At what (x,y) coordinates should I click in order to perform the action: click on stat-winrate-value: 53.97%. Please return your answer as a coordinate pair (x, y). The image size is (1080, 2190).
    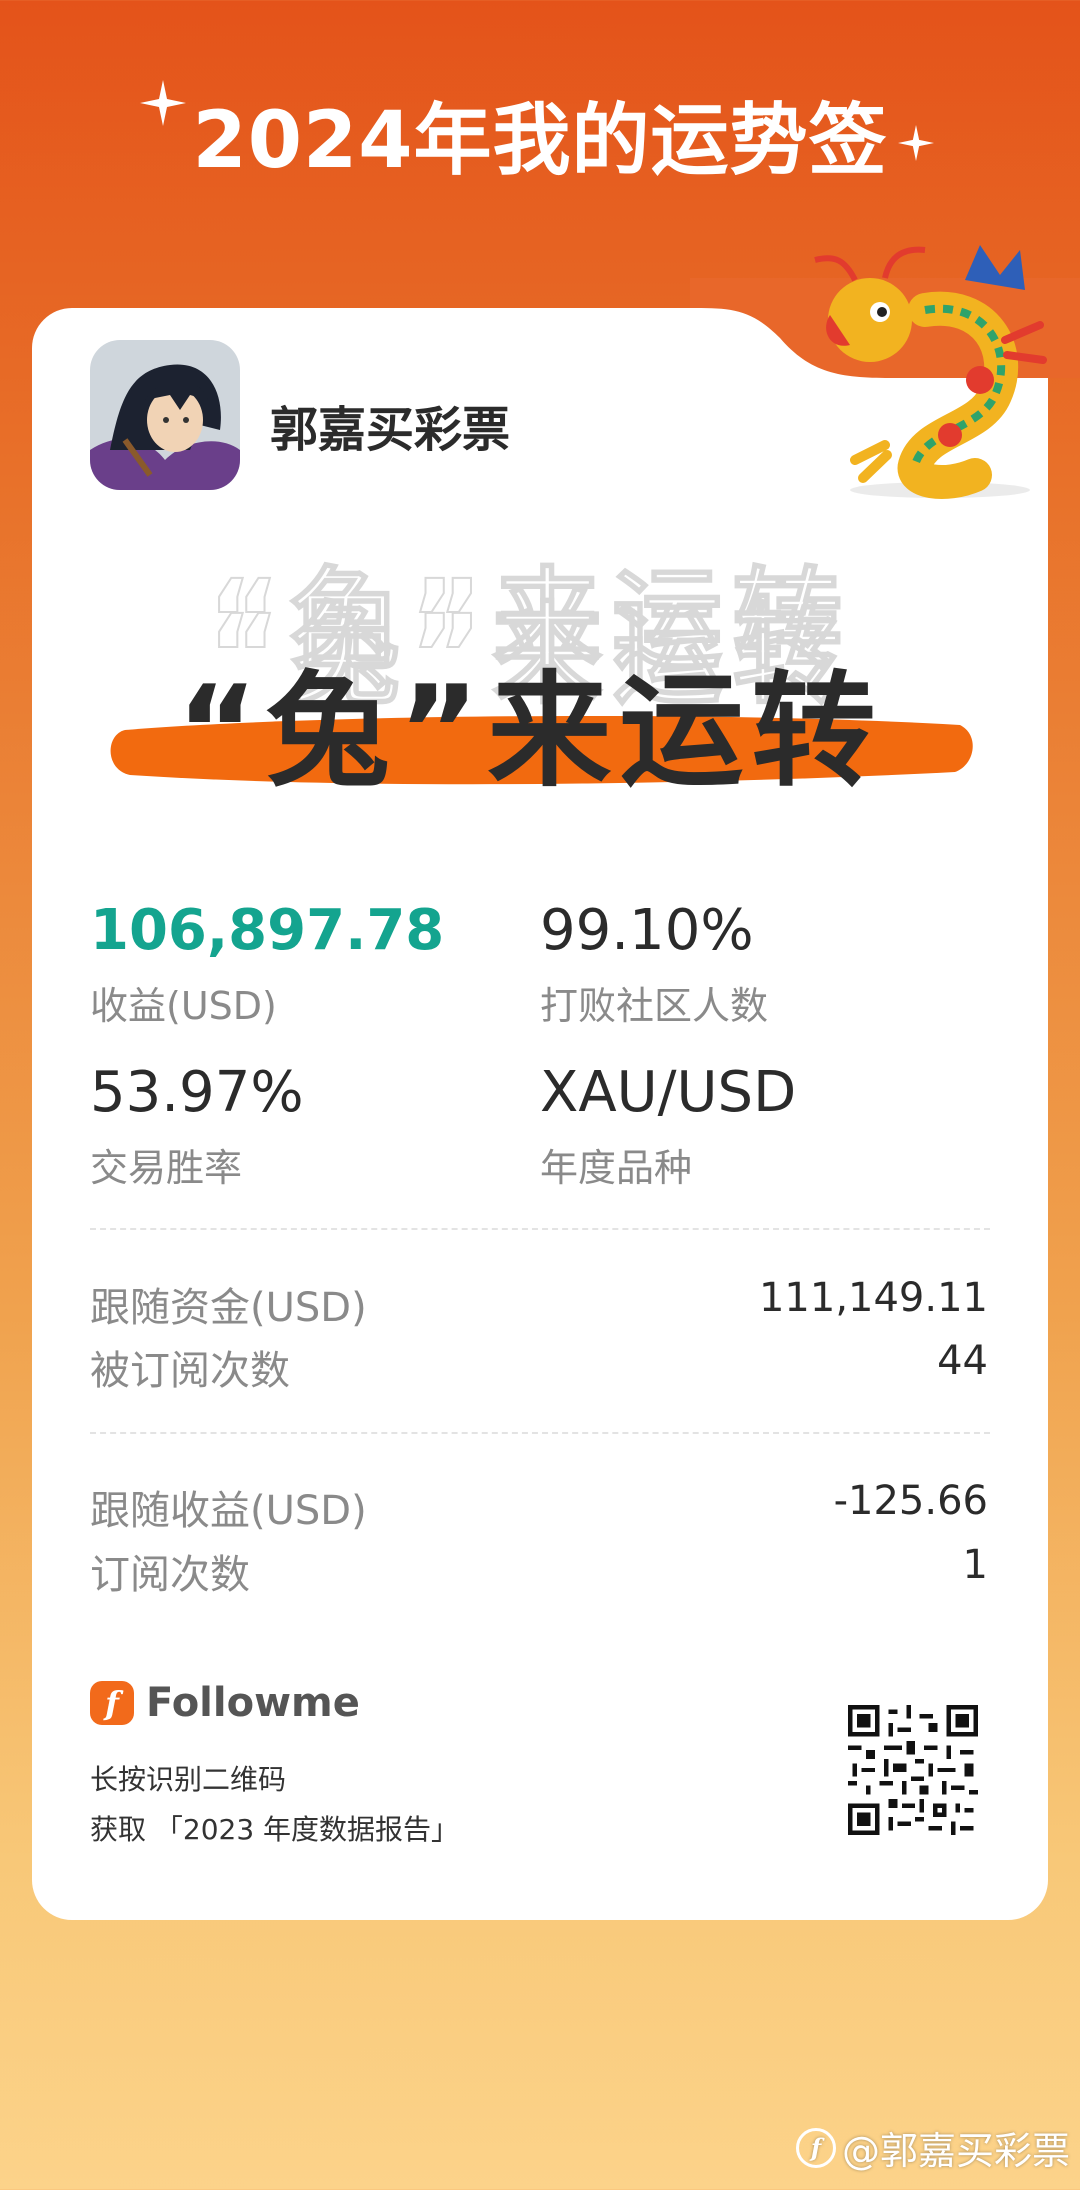
    Looking at the image, I should click on (197, 1092).